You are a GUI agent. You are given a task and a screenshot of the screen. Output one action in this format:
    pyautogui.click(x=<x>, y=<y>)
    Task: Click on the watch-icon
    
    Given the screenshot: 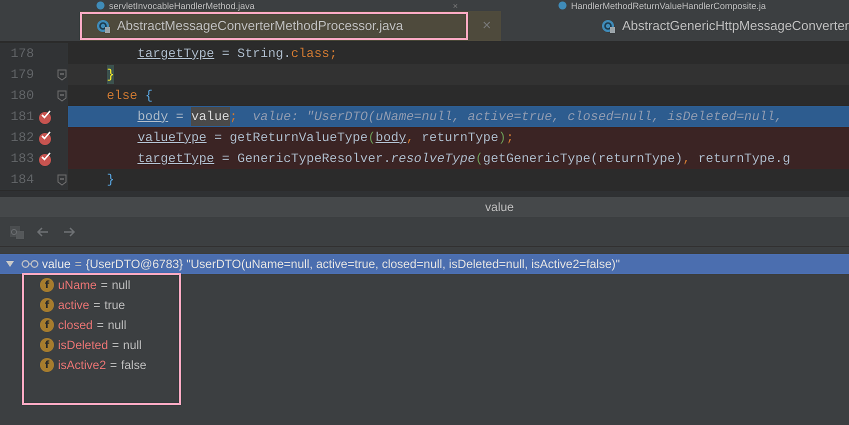 What is the action you would take?
    pyautogui.click(x=17, y=232)
    